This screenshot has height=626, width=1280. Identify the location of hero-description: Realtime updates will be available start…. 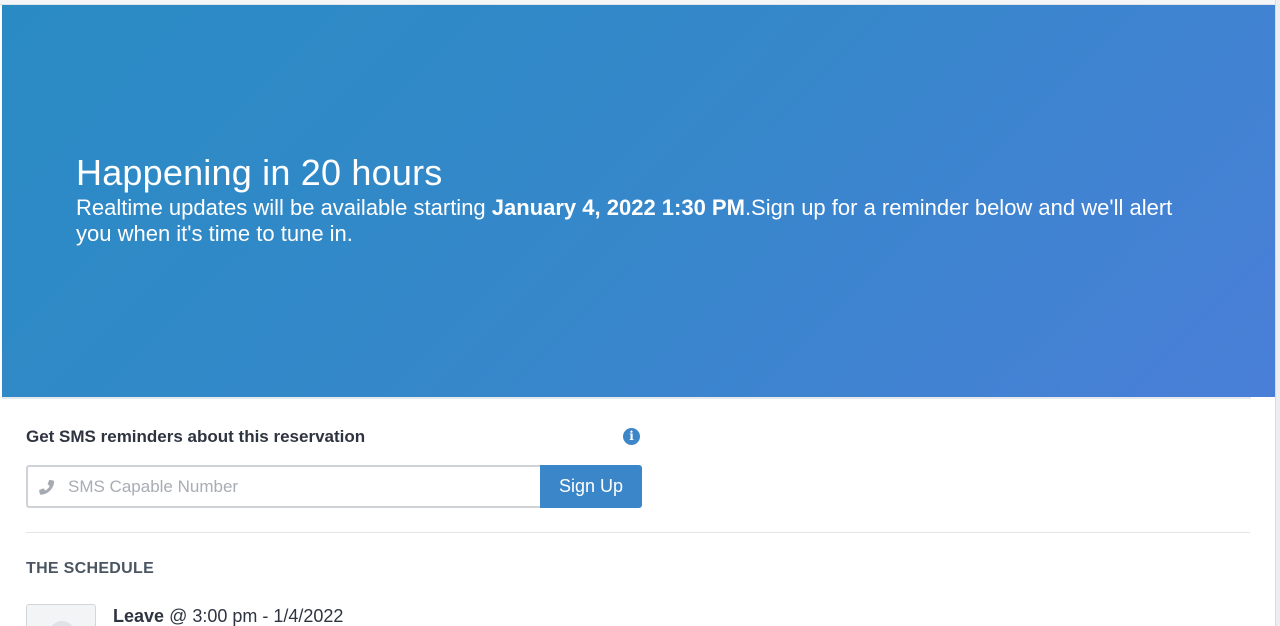
(631, 221).